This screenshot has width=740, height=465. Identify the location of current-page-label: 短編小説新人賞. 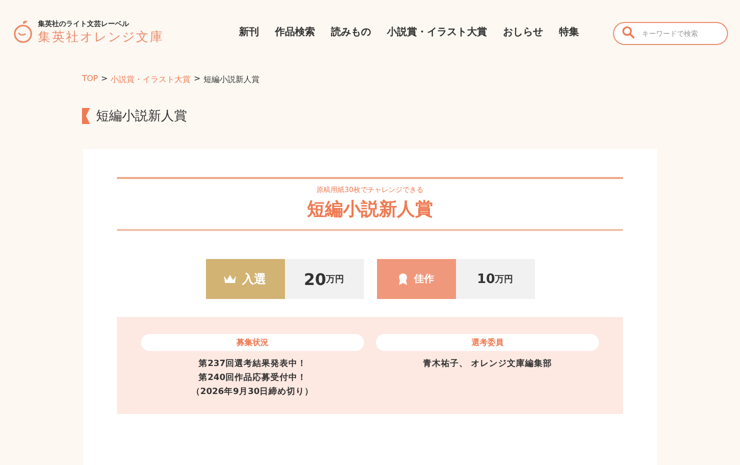
(231, 79).